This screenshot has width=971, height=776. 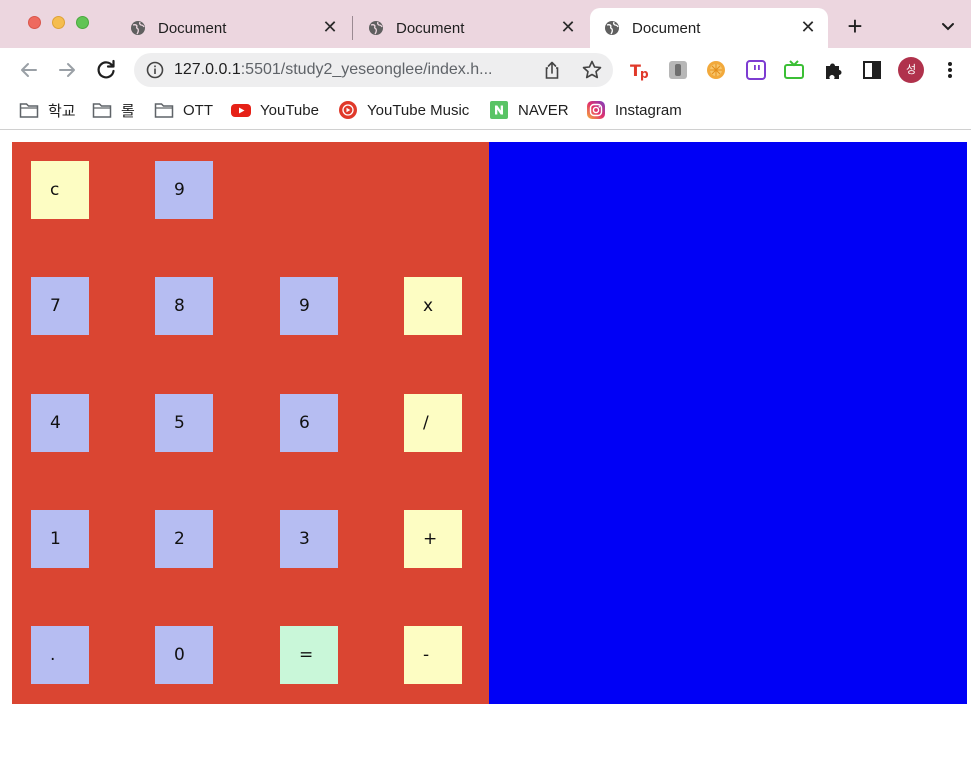 I want to click on tab-document-1: Document ✕, so click(x=233, y=28).